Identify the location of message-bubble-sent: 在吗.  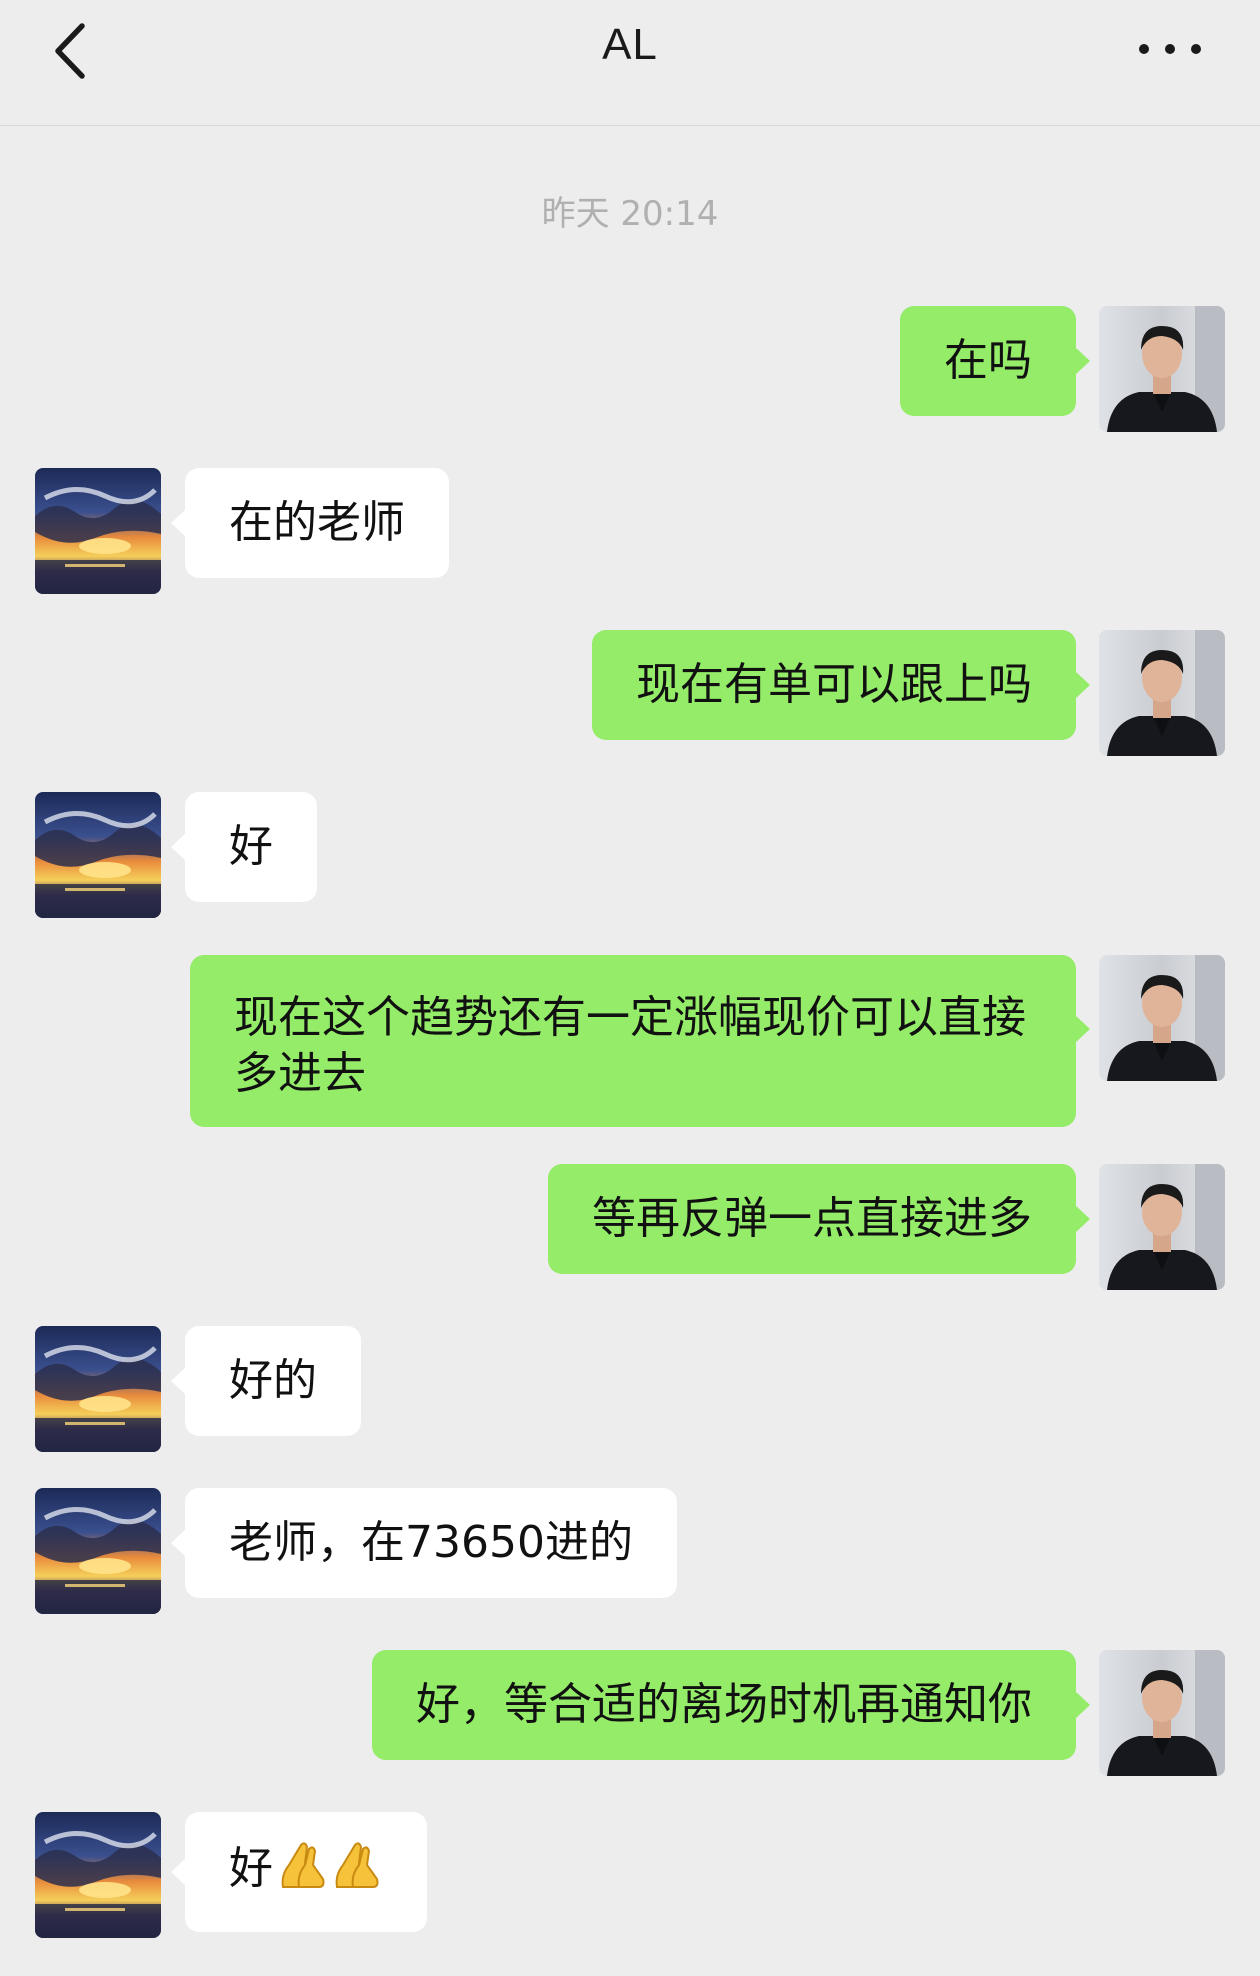
(995, 361).